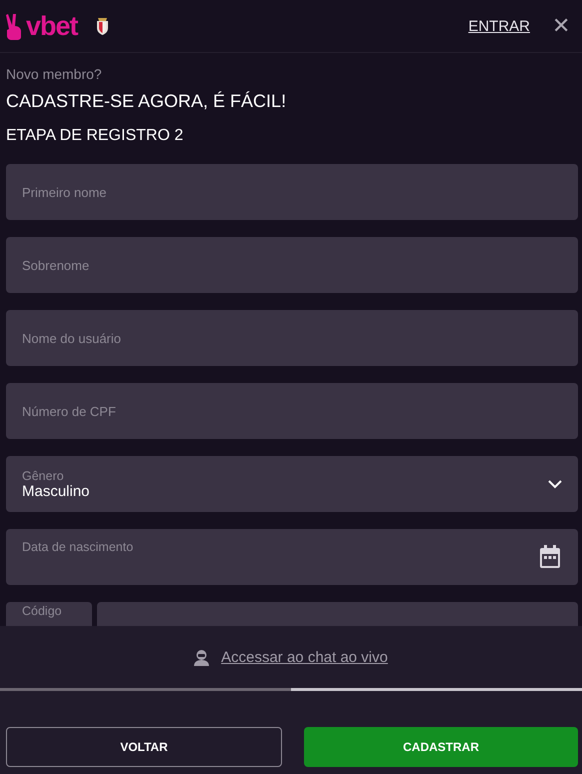  What do you see at coordinates (550, 557) in the screenshot?
I see `calendar-icon` at bounding box center [550, 557].